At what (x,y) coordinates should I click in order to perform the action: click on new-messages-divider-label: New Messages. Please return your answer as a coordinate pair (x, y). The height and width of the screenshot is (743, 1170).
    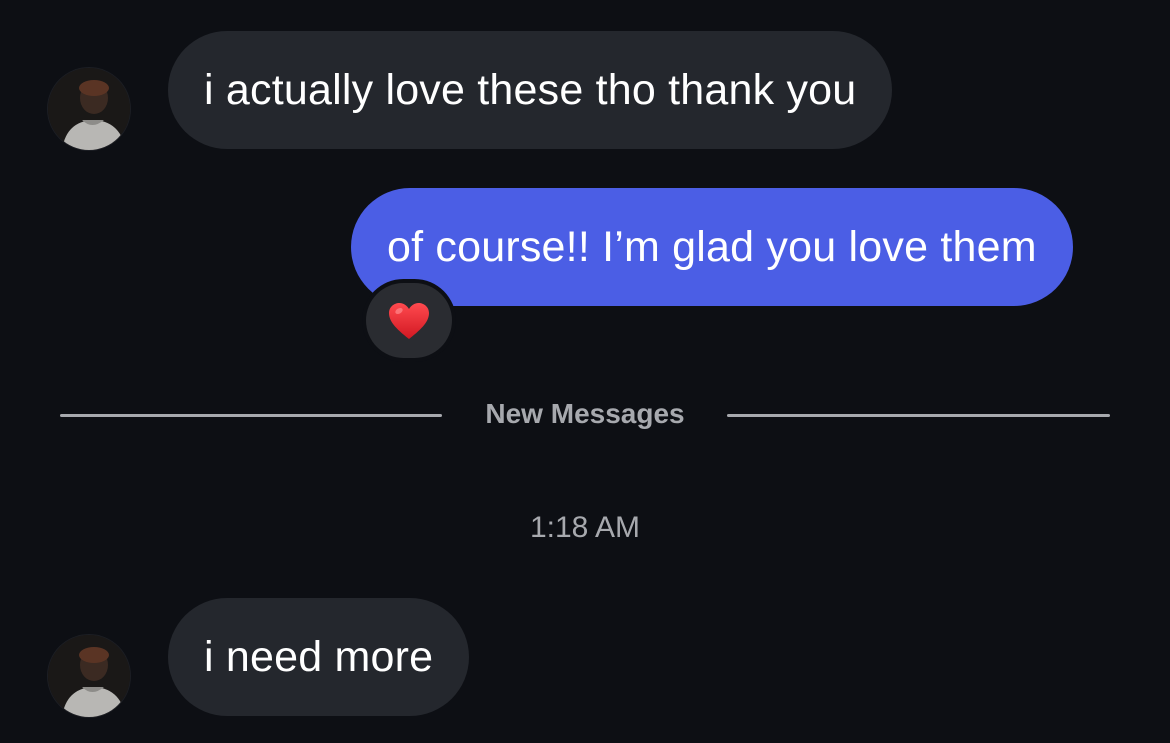
    Looking at the image, I should click on (585, 413).